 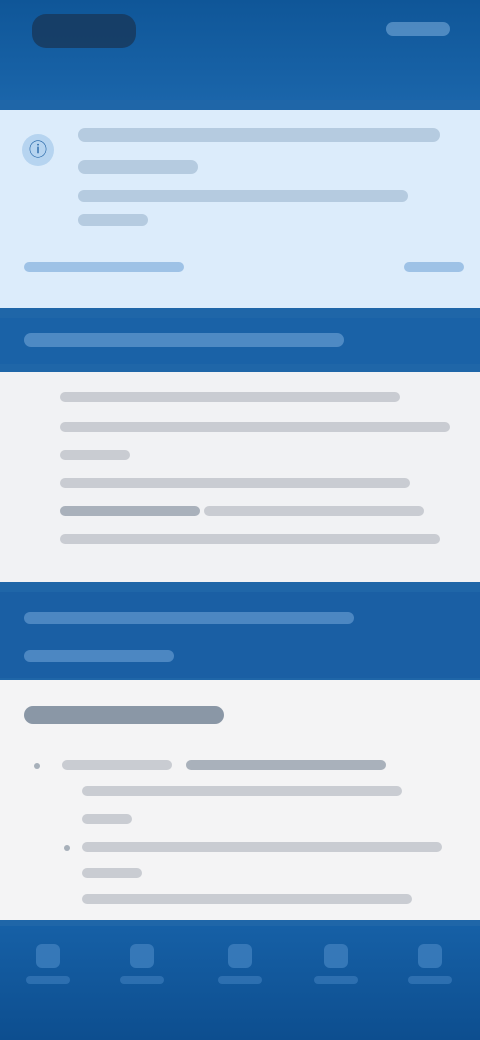 What do you see at coordinates (242, 791) in the screenshot?
I see `article-bullet-1-c` at bounding box center [242, 791].